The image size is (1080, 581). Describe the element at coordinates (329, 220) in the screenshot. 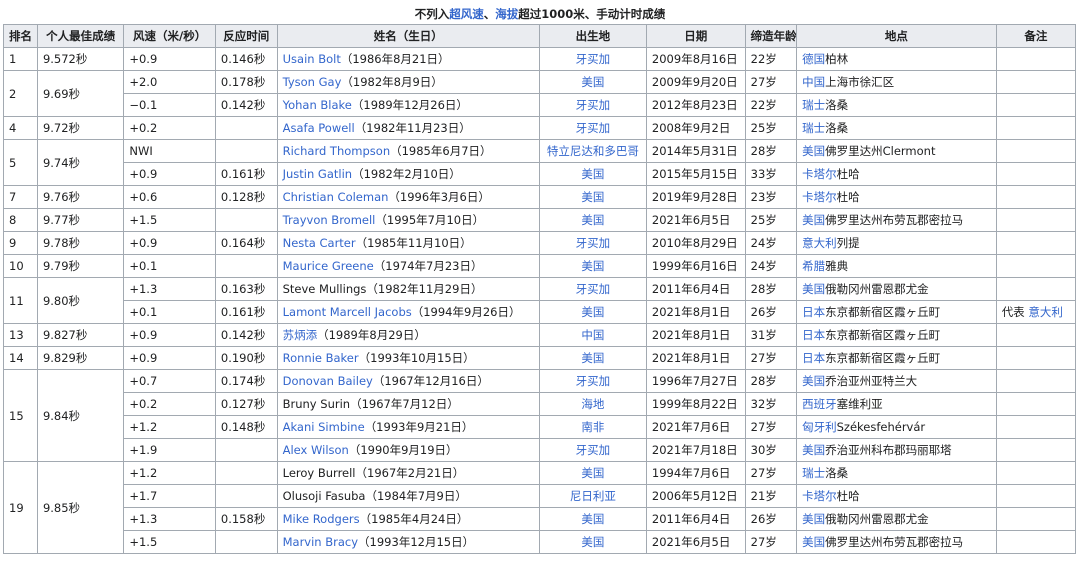

I see `athlete-link: Trayvon Bromell` at that location.